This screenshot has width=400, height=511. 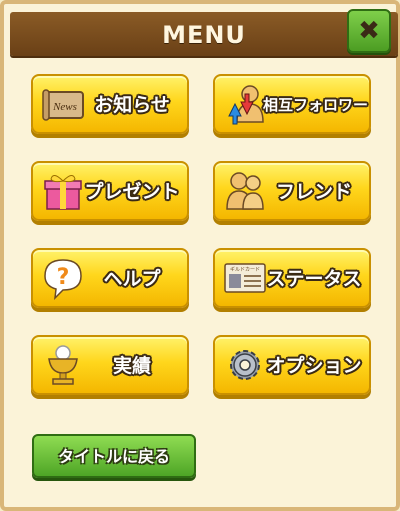 I want to click on achievements-label: 実績, so click(x=131, y=366).